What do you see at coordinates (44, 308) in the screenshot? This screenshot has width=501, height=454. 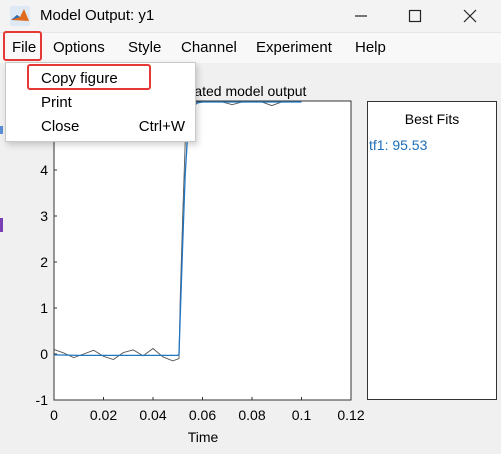 I see `y-tick-label: 1` at bounding box center [44, 308].